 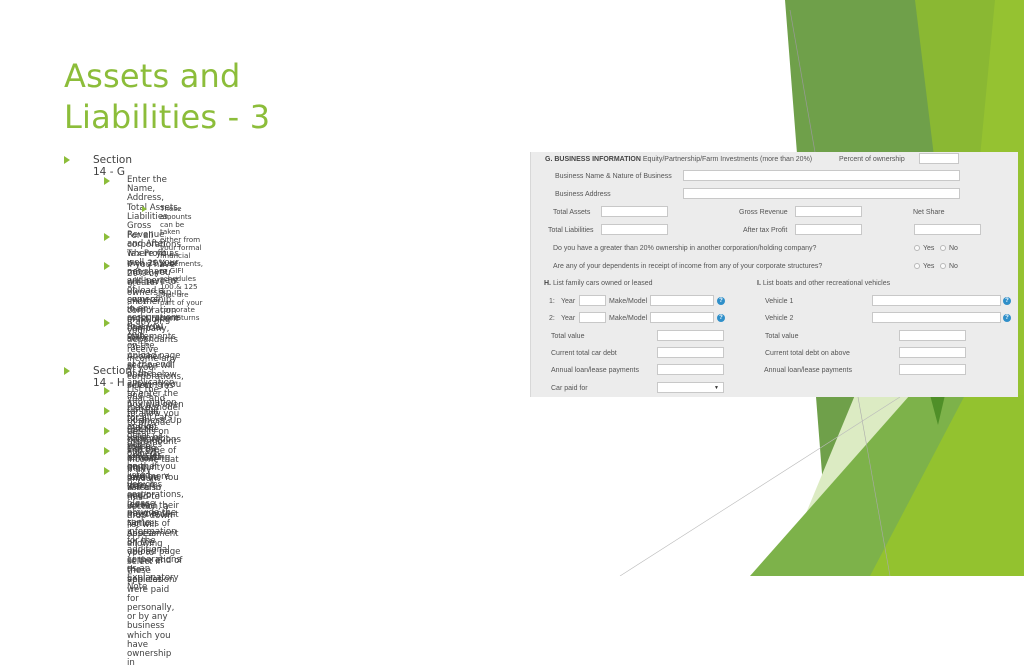 What do you see at coordinates (765, 230) in the screenshot?
I see `after-tax-profit-label: After tax Profit` at bounding box center [765, 230].